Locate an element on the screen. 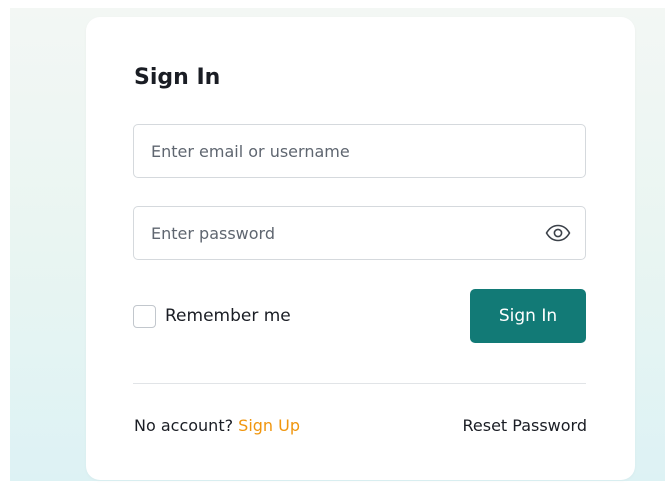 The width and height of the screenshot is (665, 489). sign-in-button: Sign In is located at coordinates (528, 316).